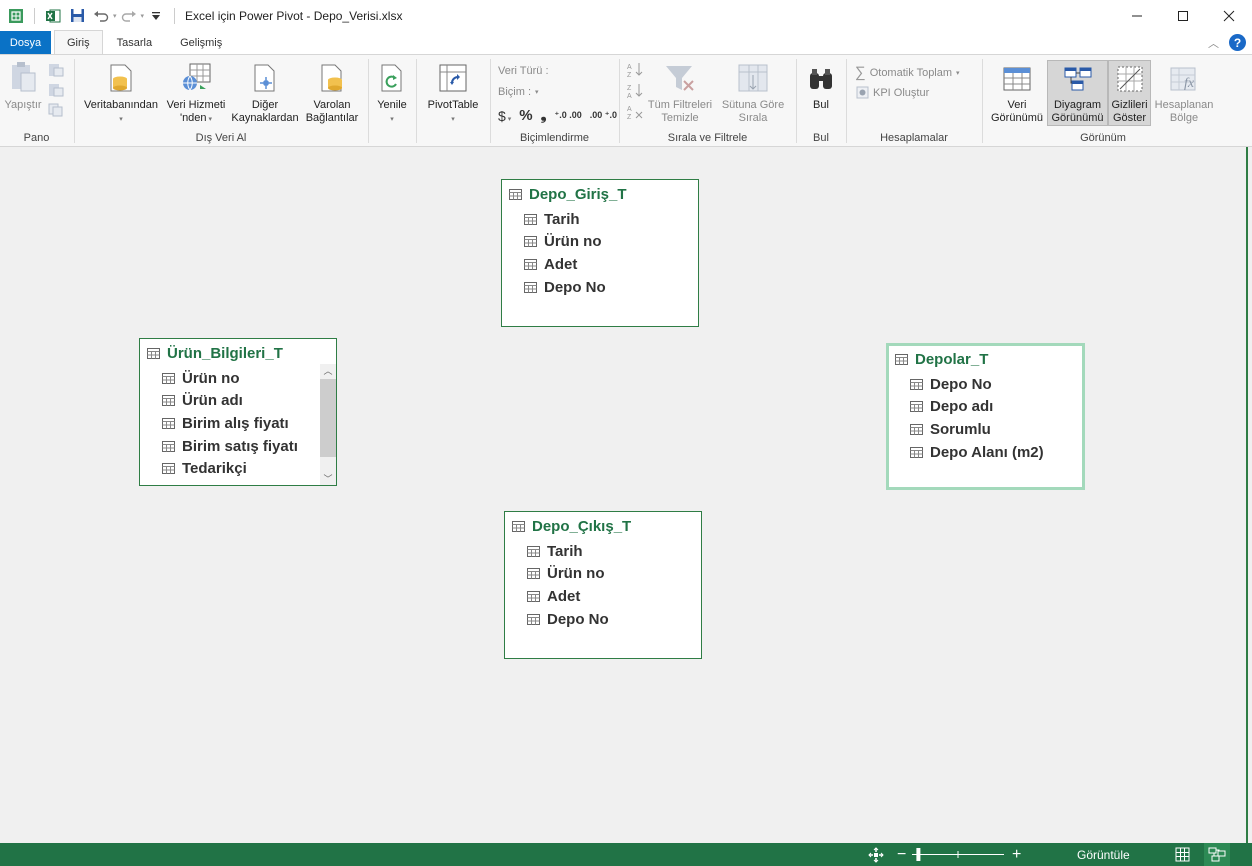 The image size is (1252, 866). I want to click on sort-descending-icon: ZA, so click(635, 90).